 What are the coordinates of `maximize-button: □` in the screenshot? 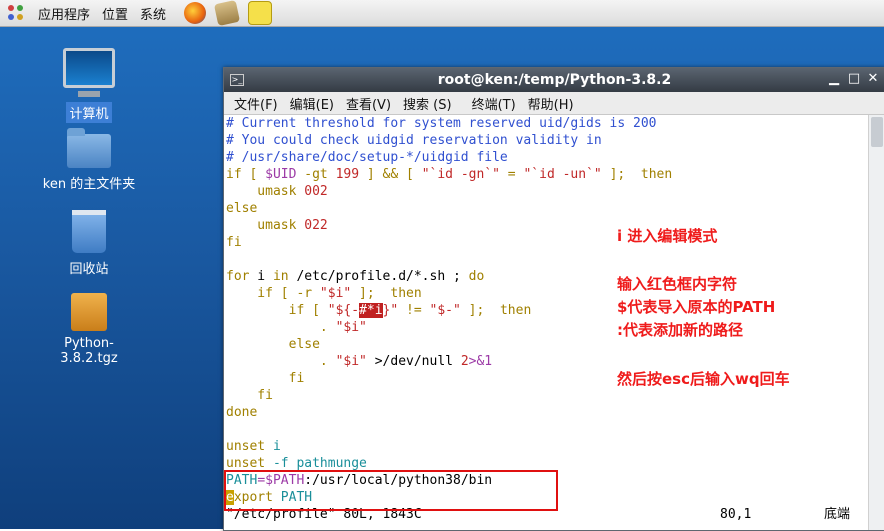 It's located at (854, 79).